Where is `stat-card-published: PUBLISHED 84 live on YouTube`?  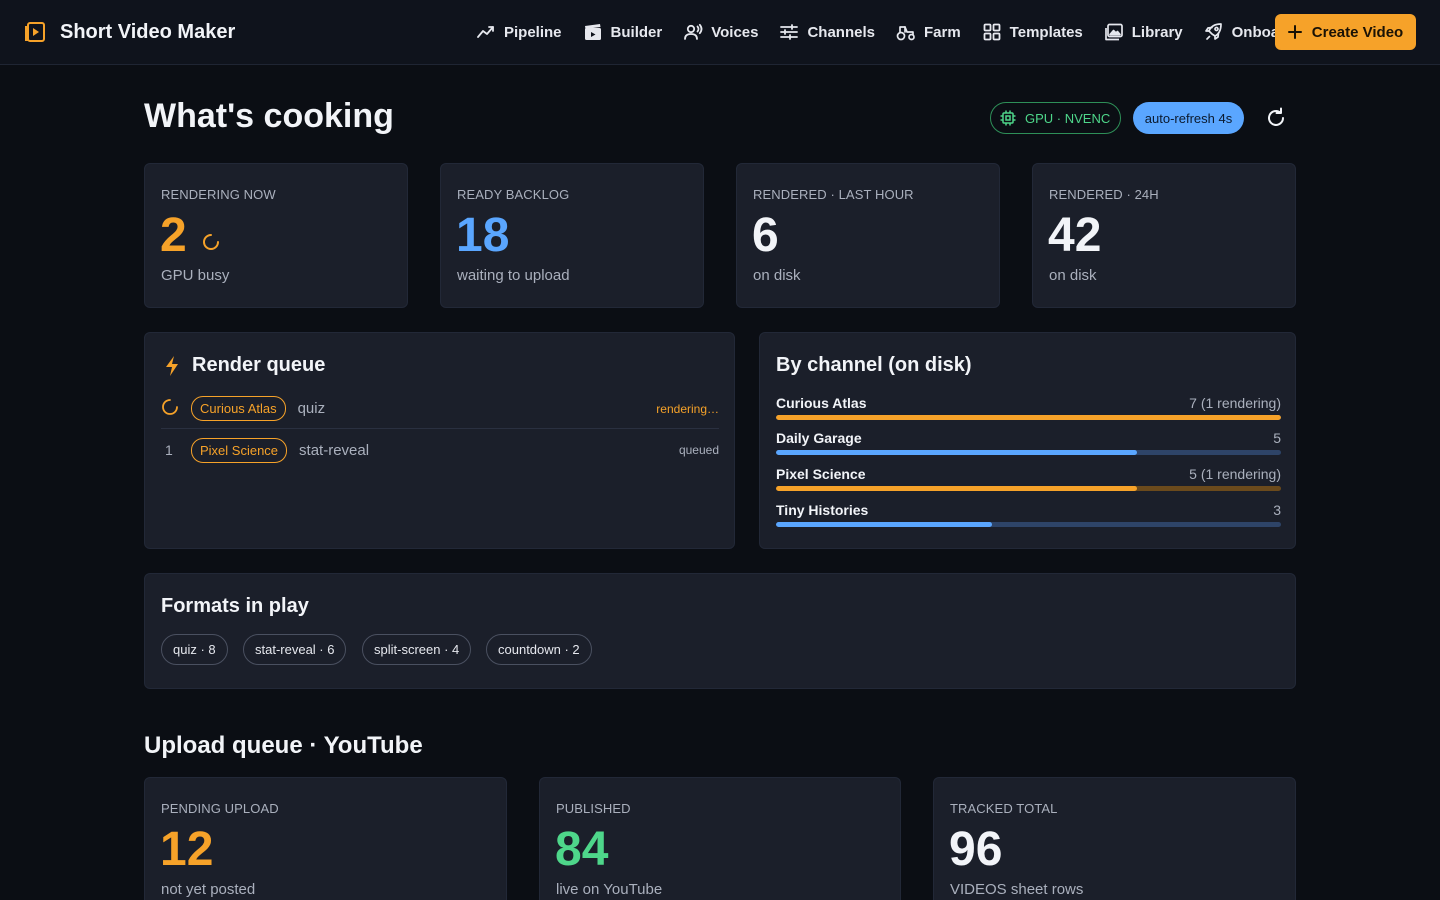
stat-card-published: PUBLISHED 84 live on YouTube is located at coordinates (720, 838).